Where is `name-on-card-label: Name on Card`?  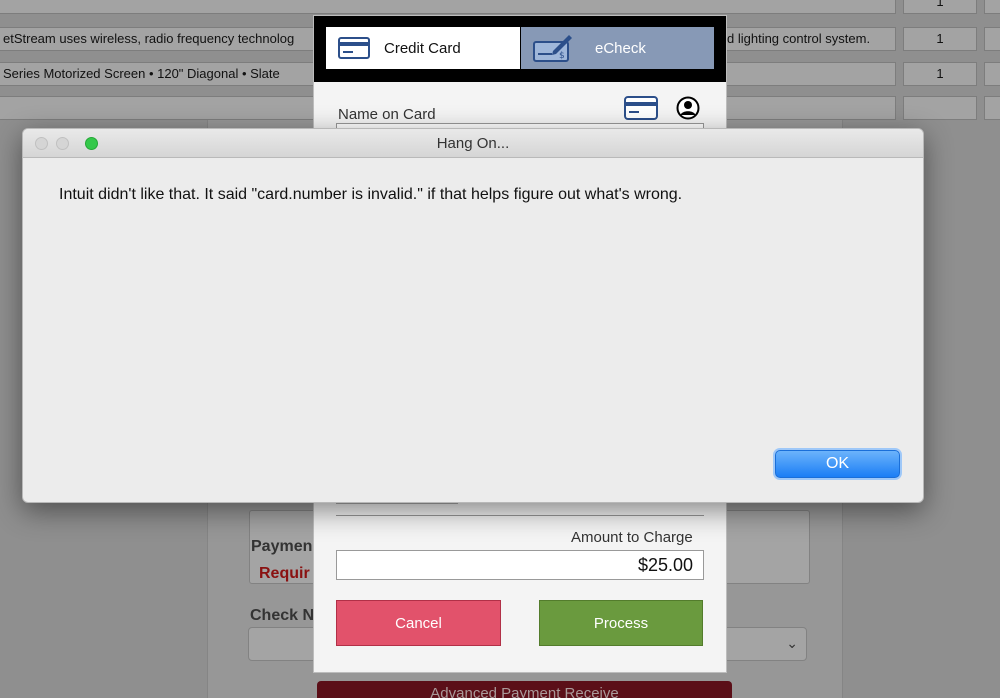 name-on-card-label: Name on Card is located at coordinates (387, 114).